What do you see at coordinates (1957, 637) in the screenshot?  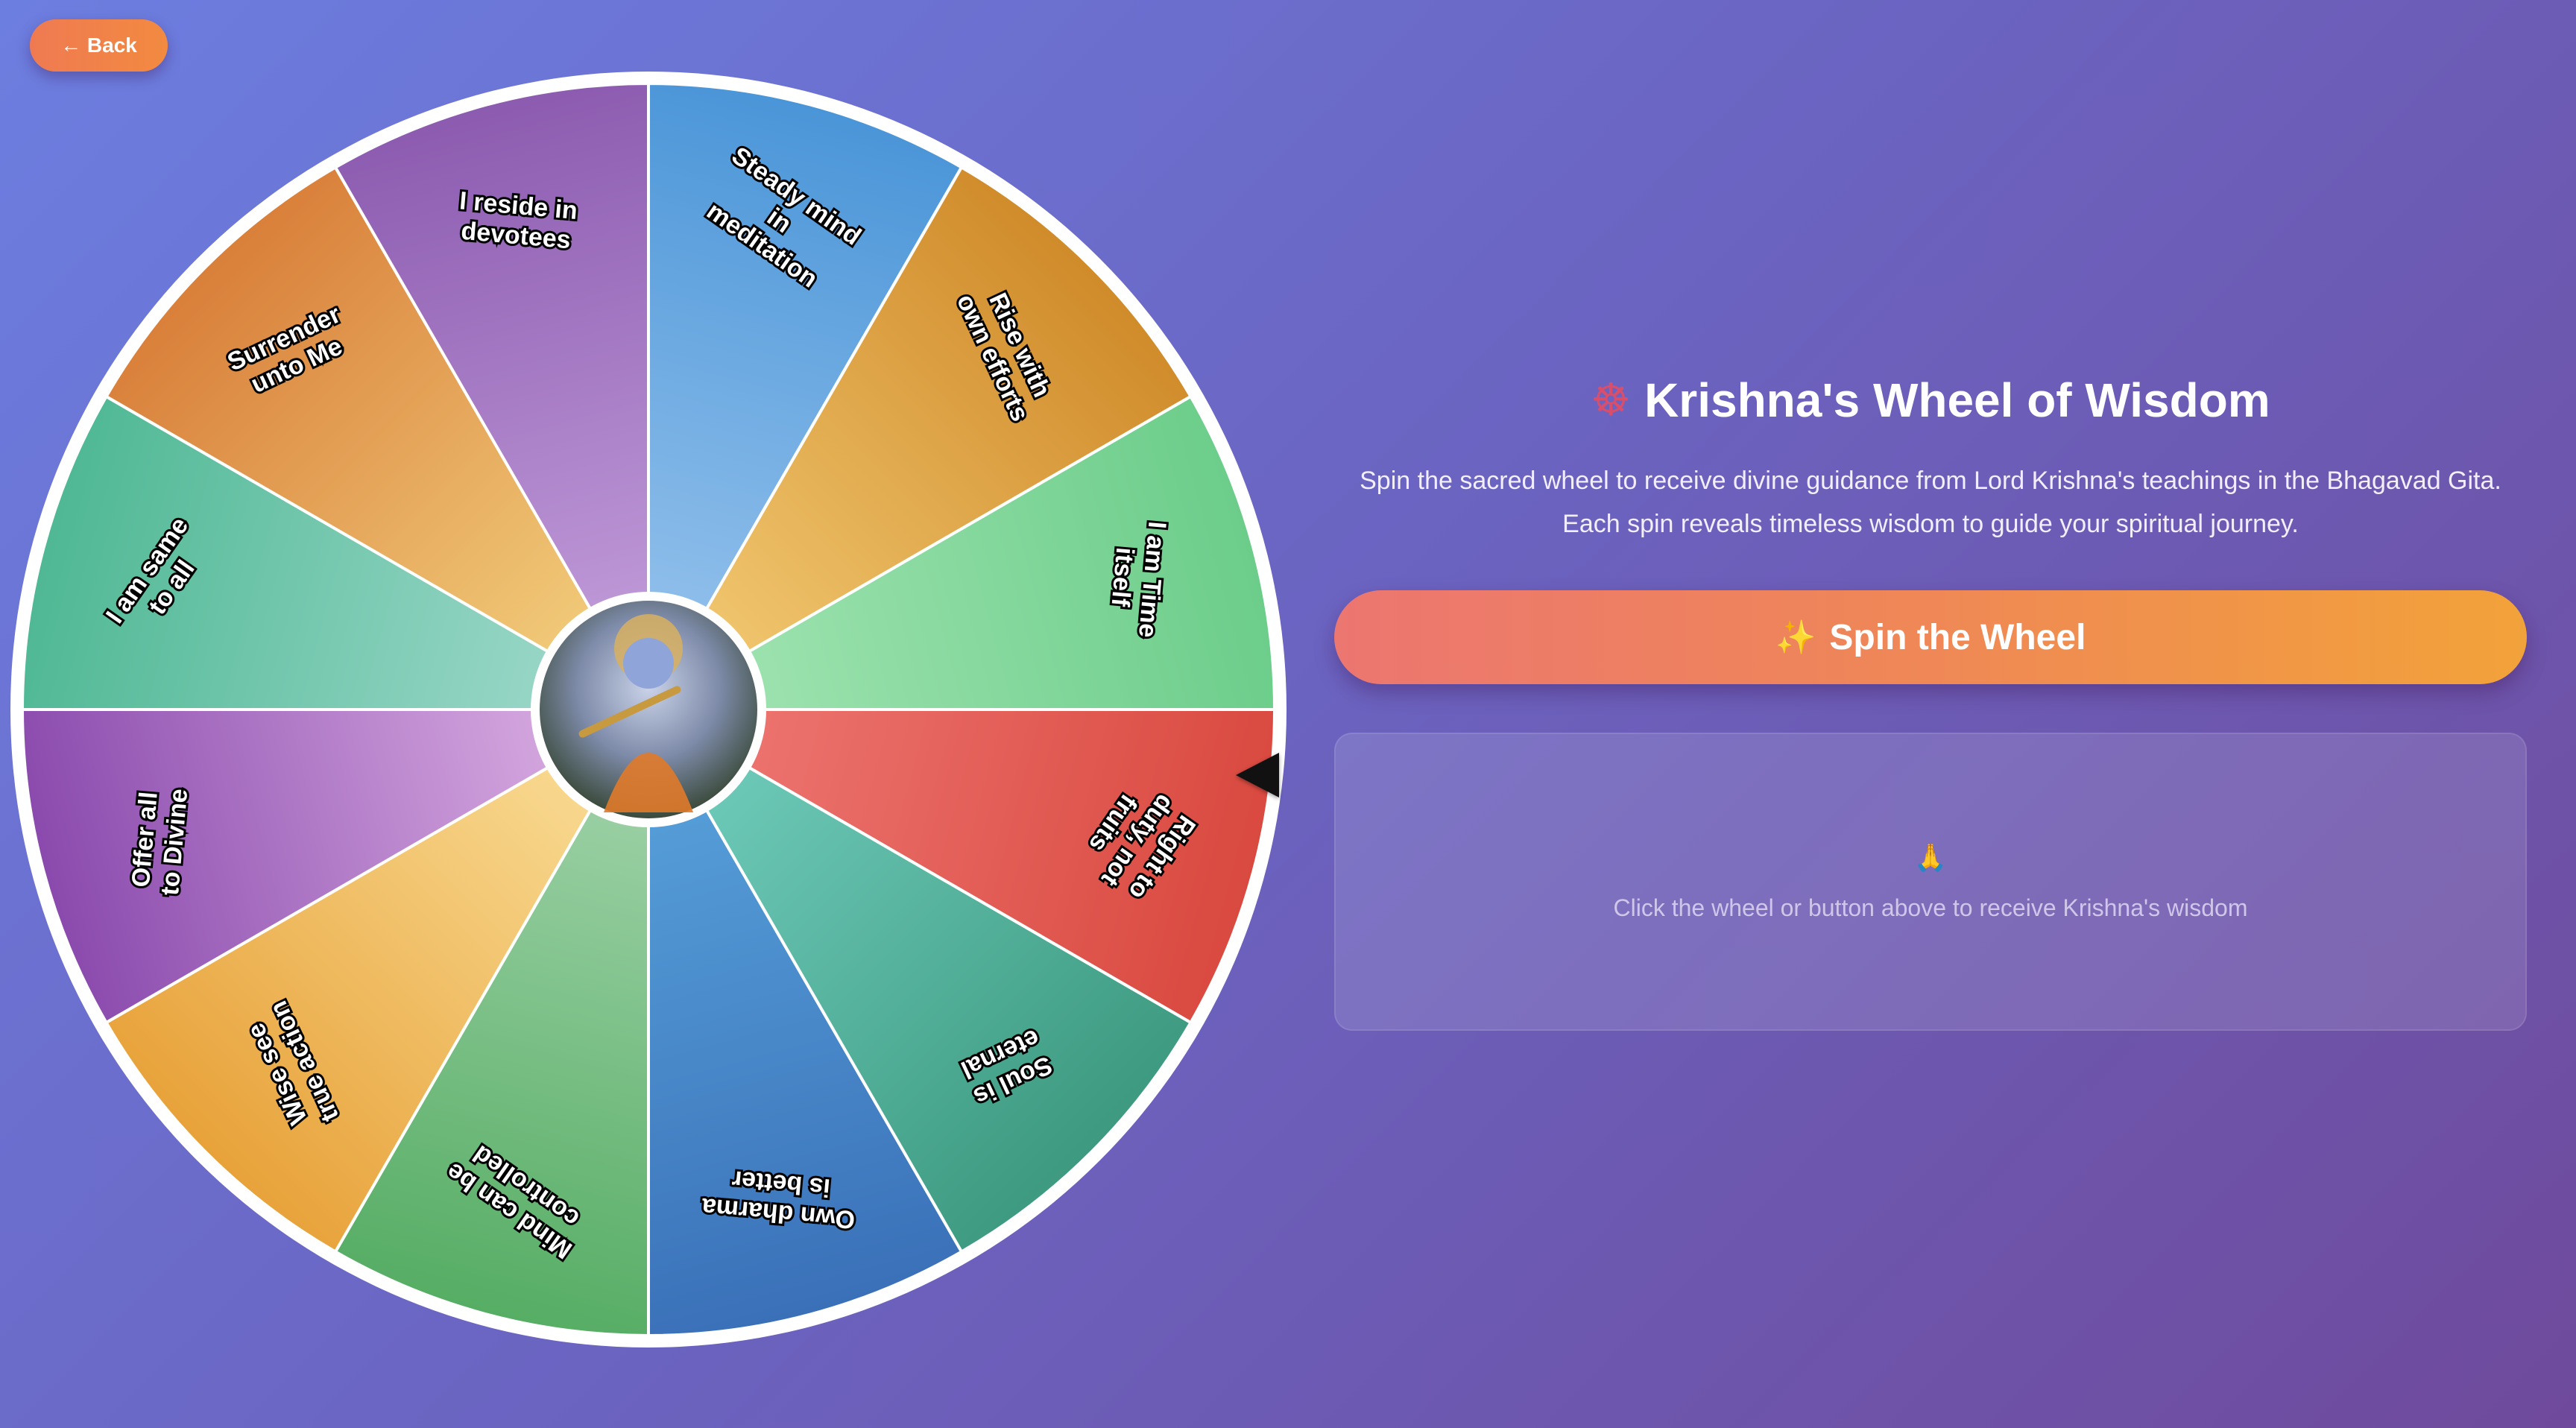 I see `spin-label: Spin the Wheel` at bounding box center [1957, 637].